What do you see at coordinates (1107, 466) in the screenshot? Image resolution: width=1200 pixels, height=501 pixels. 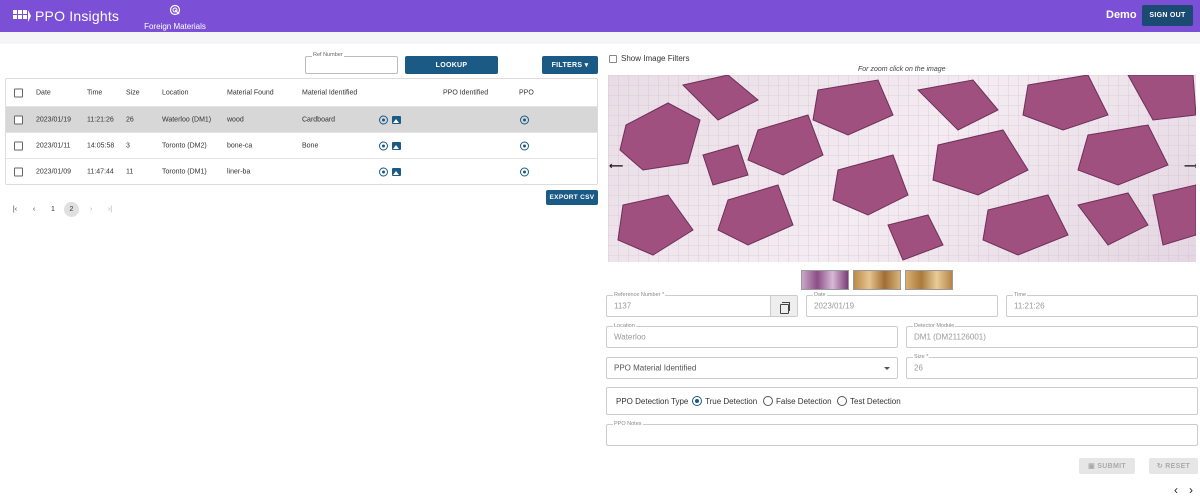 I see `submit-button: ▣ SUBMIT` at bounding box center [1107, 466].